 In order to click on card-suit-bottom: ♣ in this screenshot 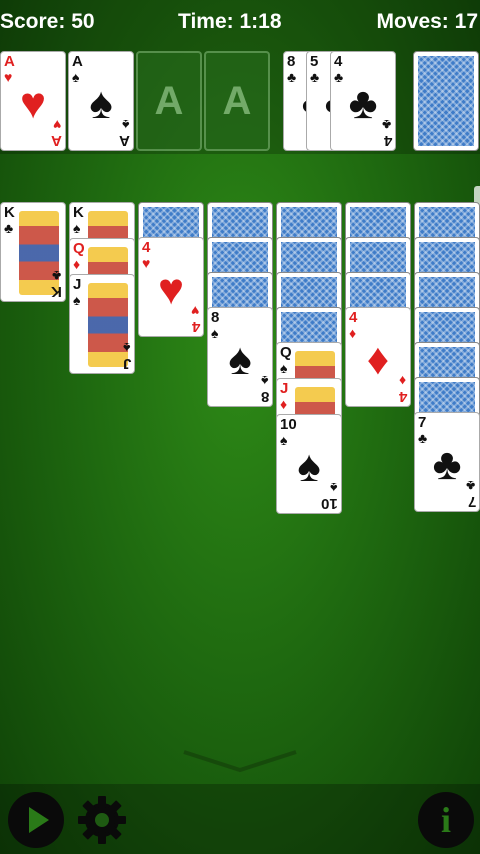, I will do `click(56, 276)`.